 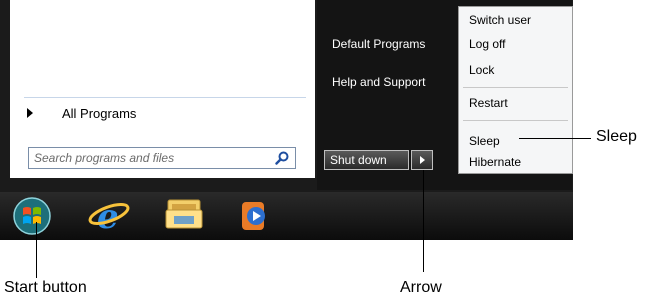 I want to click on search-box, so click(x=162, y=158).